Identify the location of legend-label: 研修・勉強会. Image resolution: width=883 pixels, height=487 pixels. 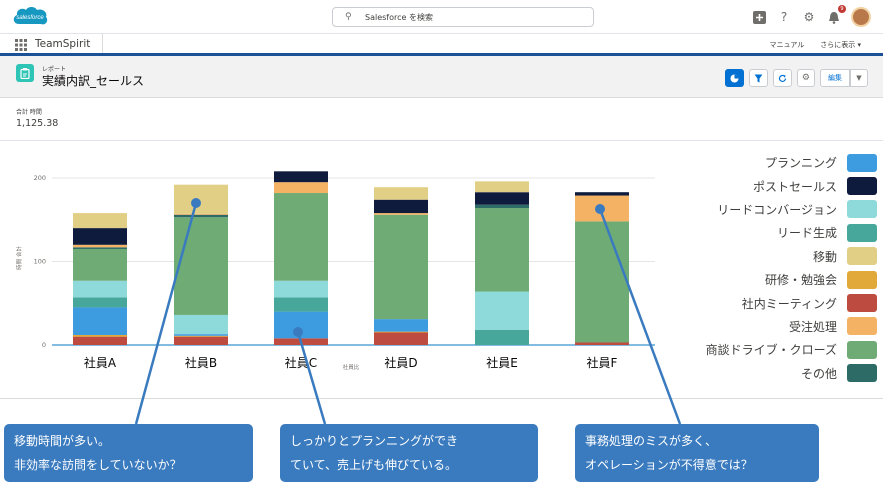
(800, 280).